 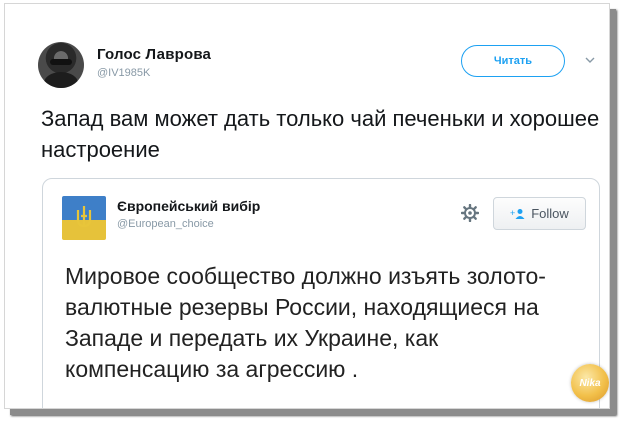 I want to click on quoted-author-handle: @European_choice, so click(x=165, y=224).